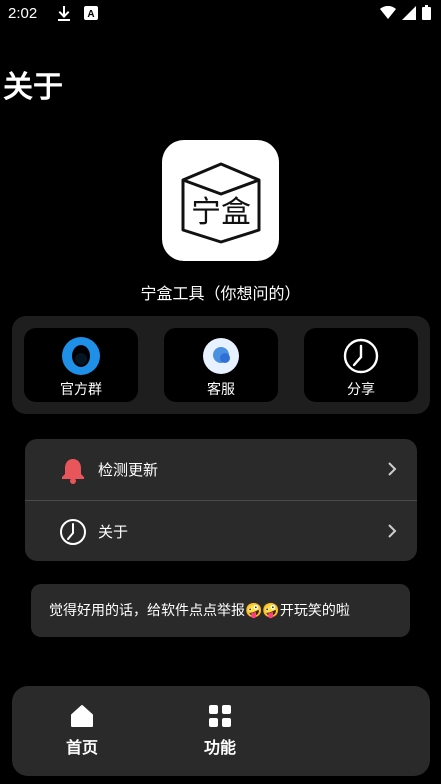  I want to click on settings-list: 检测更新 关于, so click(221, 500).